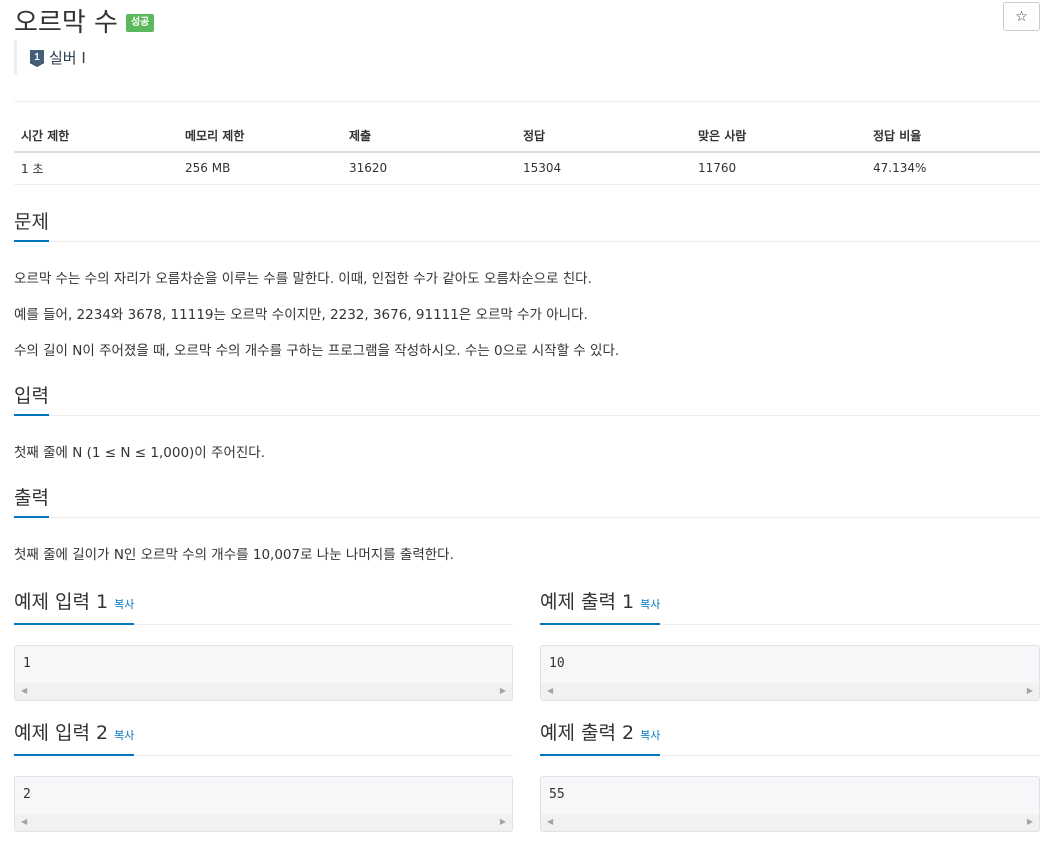  I want to click on problem-title-row: 오르막 수 성공, so click(84, 20).